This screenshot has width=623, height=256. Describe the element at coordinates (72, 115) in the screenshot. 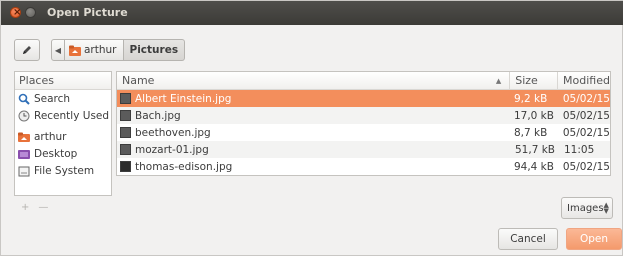

I see `place-label: Recently Used` at that location.